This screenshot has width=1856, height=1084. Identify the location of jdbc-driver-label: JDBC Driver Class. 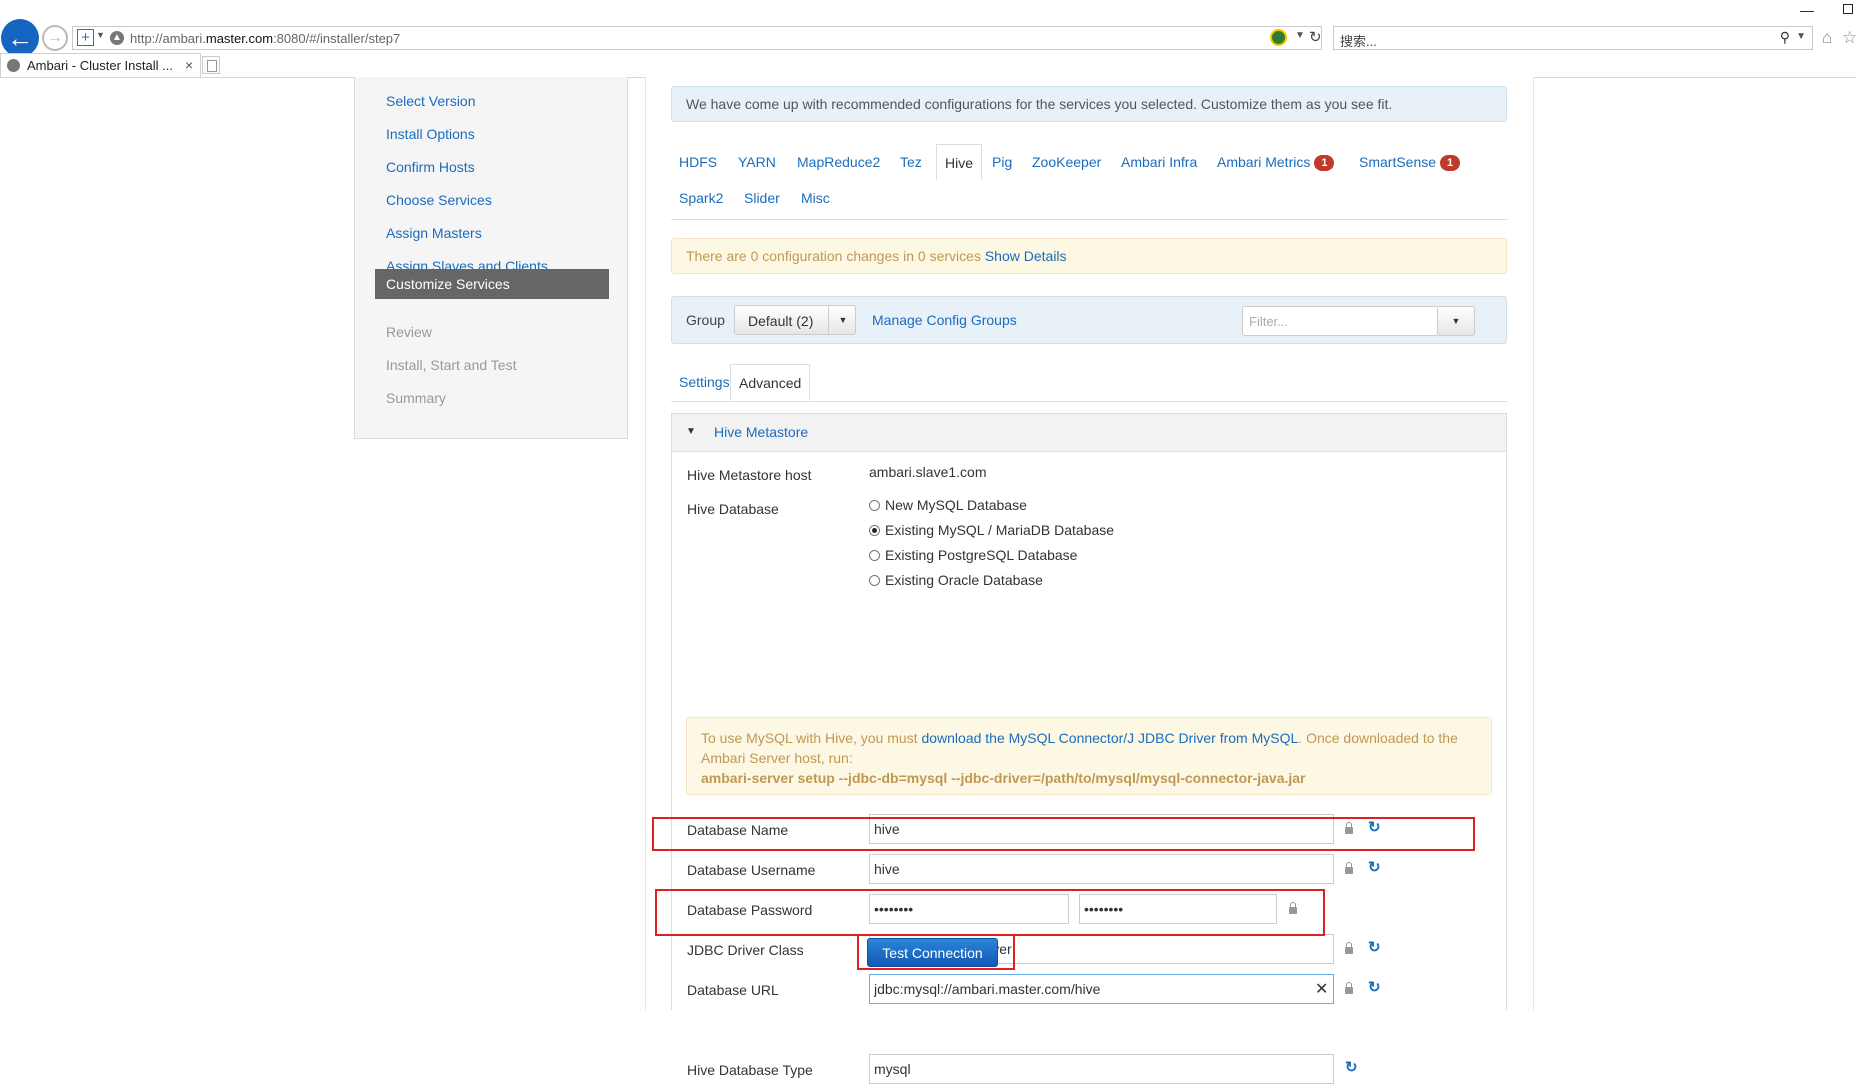
(745, 950).